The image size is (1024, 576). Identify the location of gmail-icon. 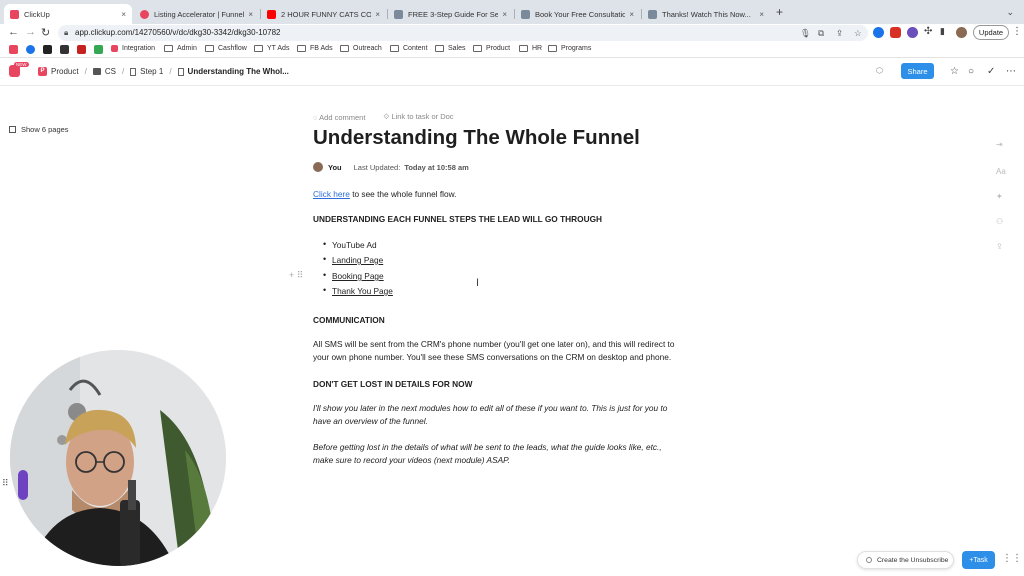
(81, 49).